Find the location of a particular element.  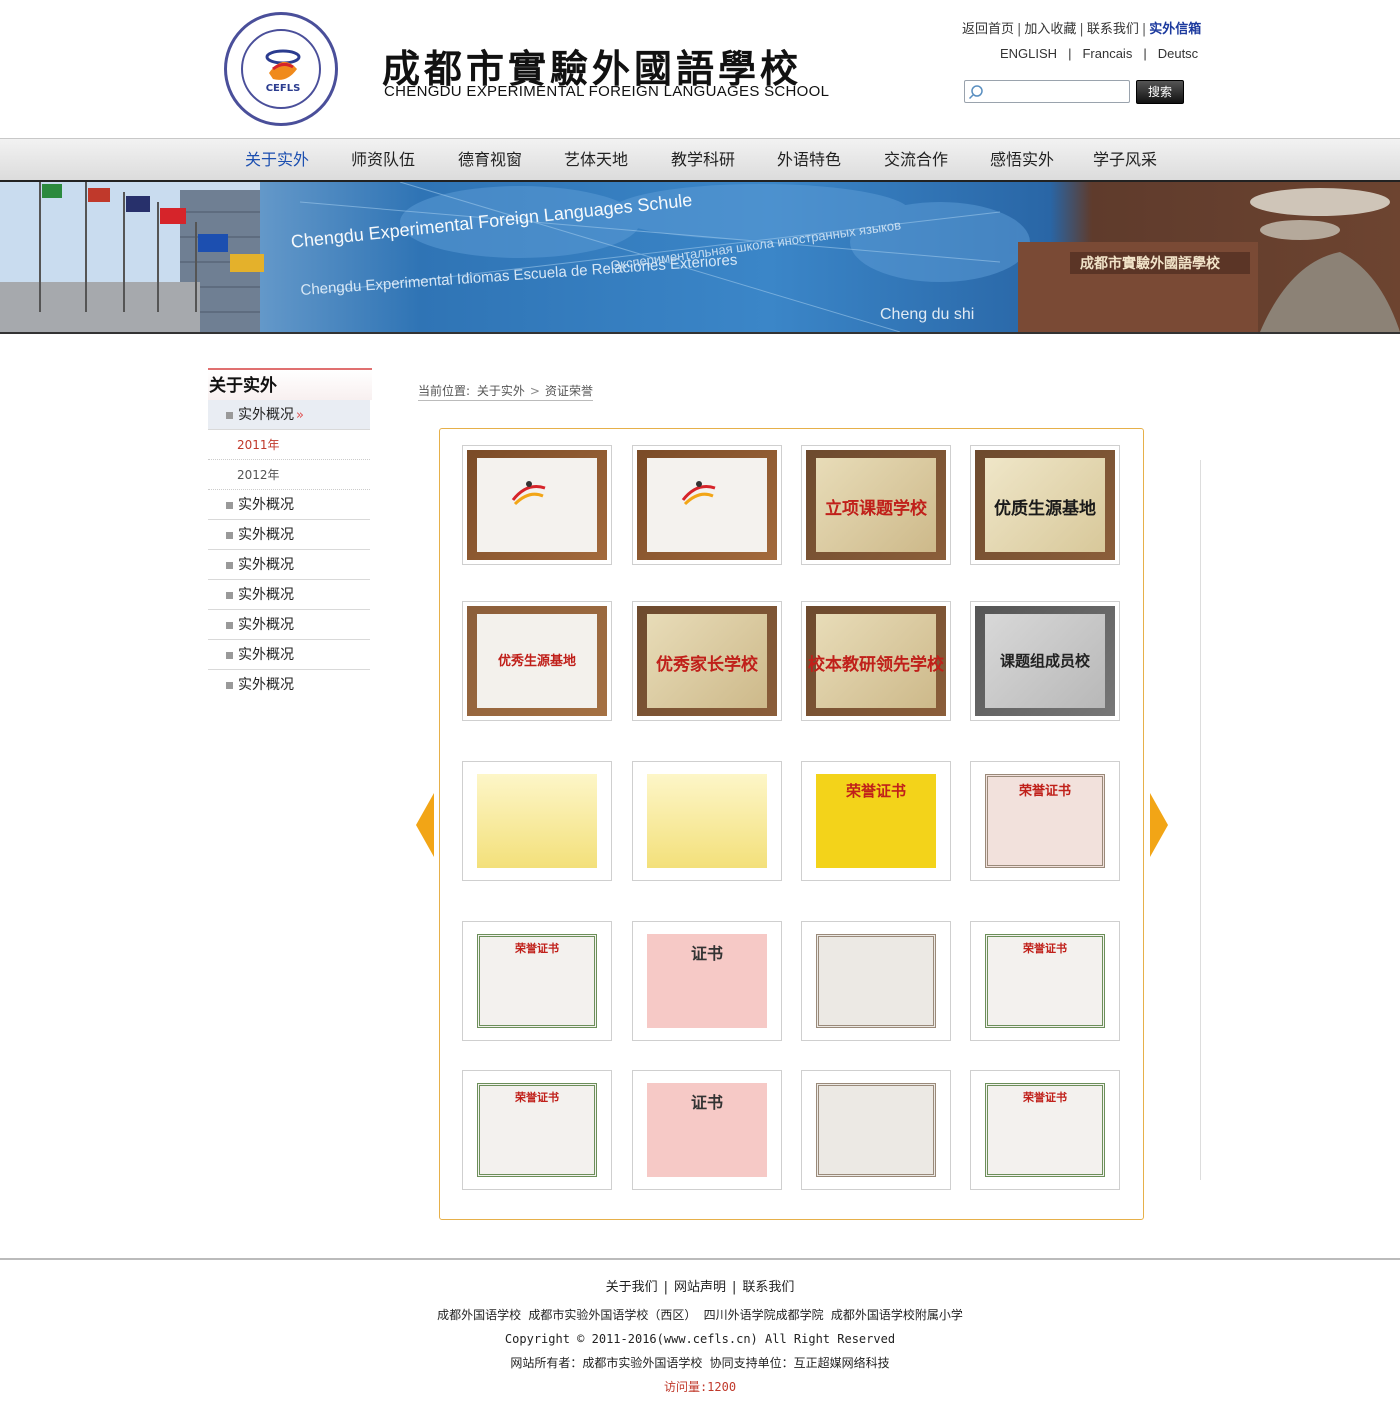

gallery-thumbnail: 优秀家长学校 is located at coordinates (707, 661).